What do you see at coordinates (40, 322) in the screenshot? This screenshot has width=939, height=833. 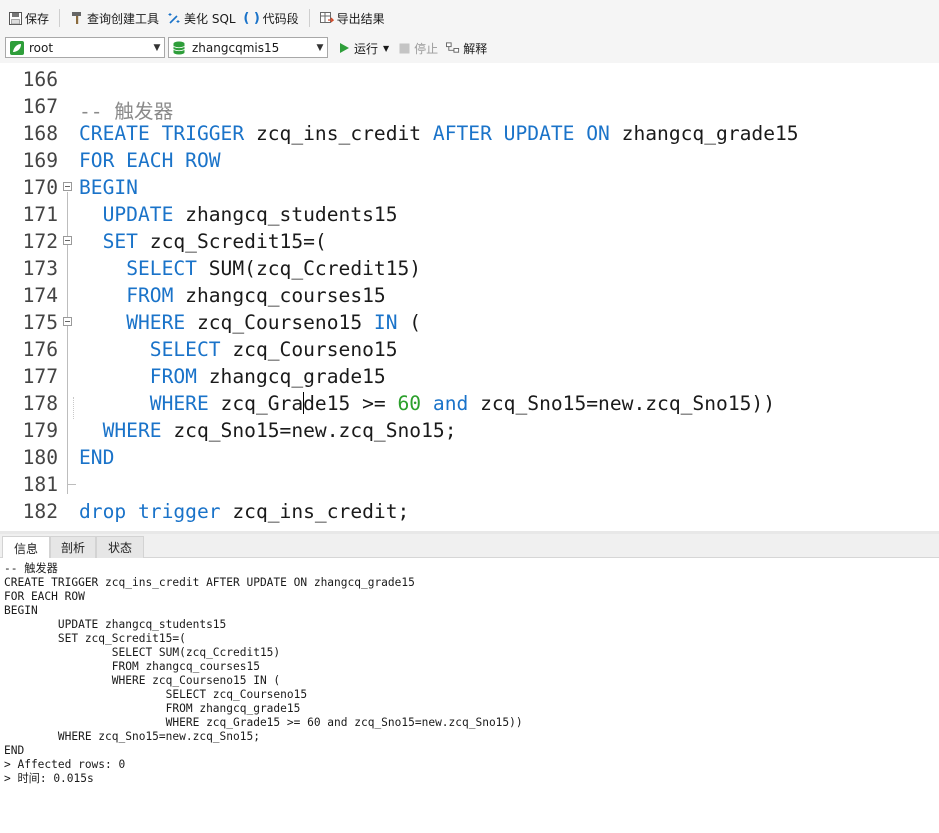 I see `line-number: 175` at bounding box center [40, 322].